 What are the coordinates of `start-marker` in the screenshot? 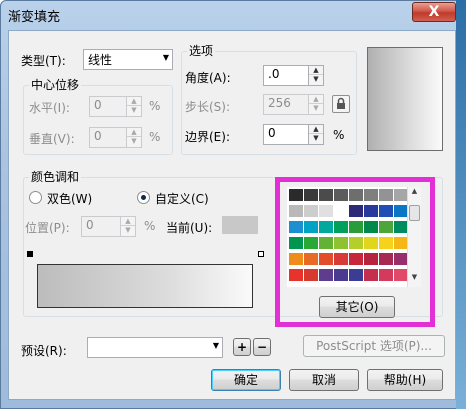 It's located at (30, 254).